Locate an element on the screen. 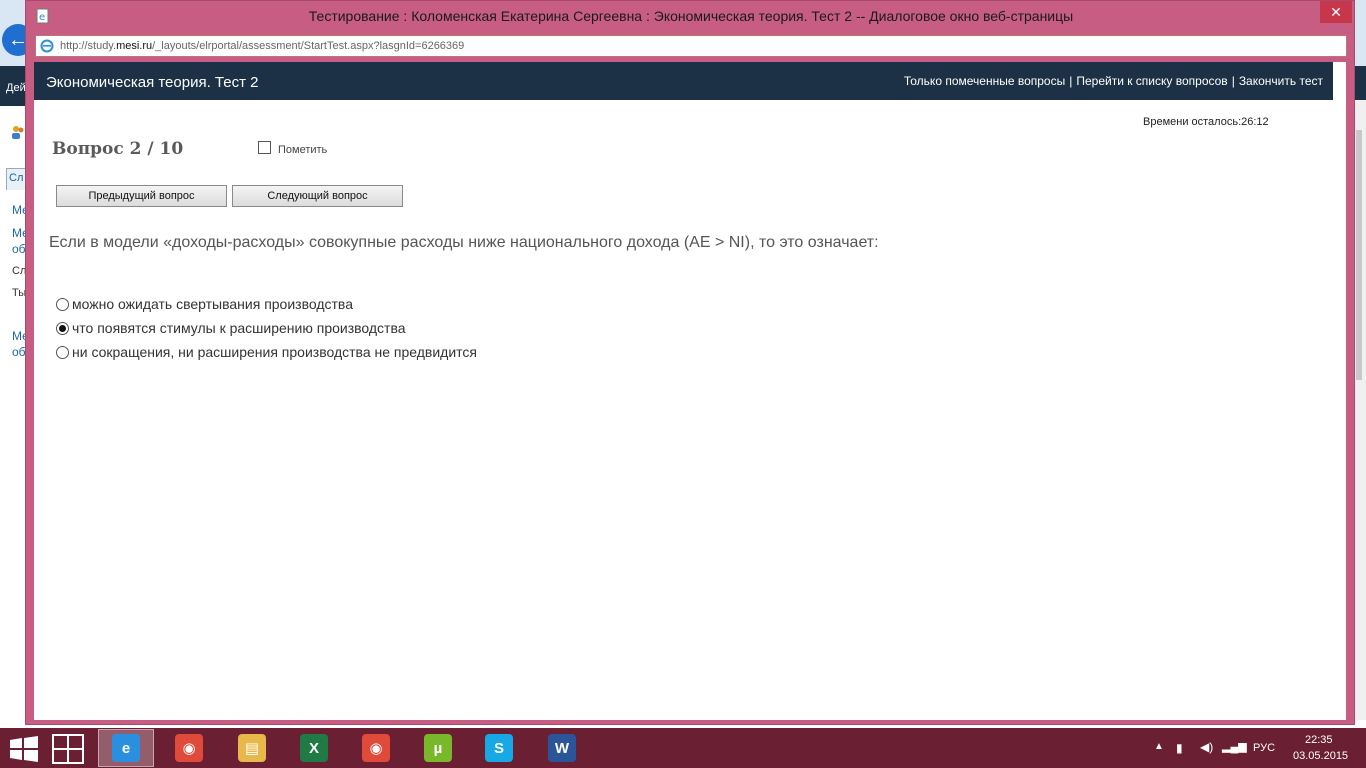 Image resolution: width=1366 pixels, height=768 pixels. word-icon: W is located at coordinates (562, 748).